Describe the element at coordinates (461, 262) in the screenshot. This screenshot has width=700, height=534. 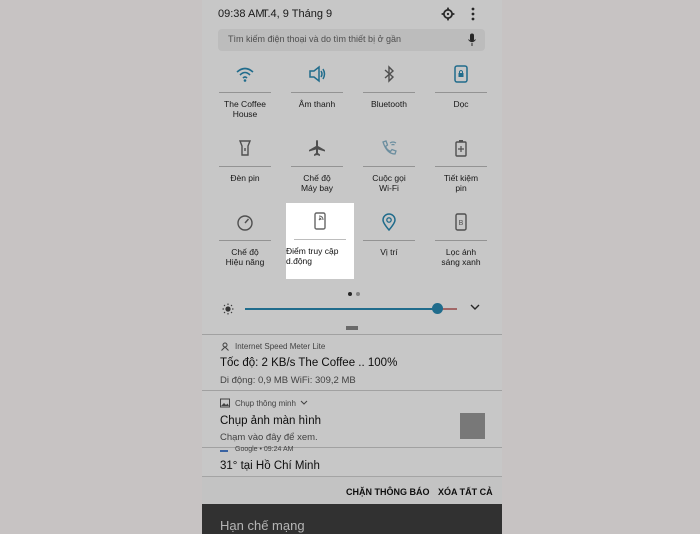
I see `tile-label: sáng xanh` at that location.